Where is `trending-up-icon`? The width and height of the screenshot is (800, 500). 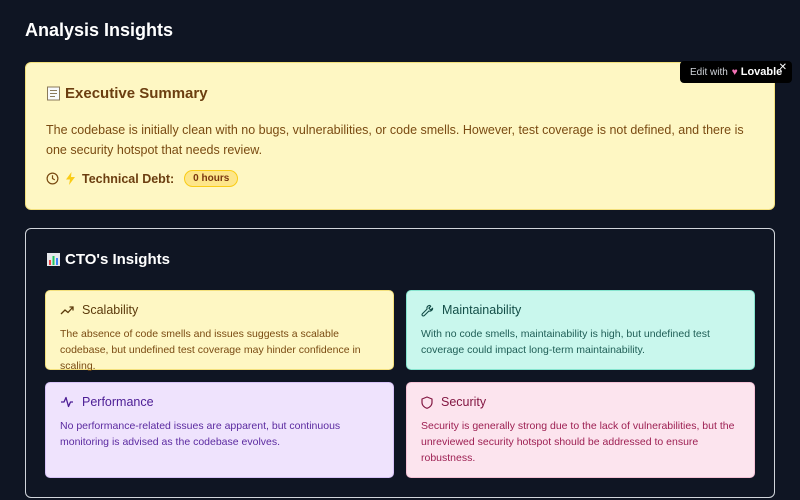 trending-up-icon is located at coordinates (67, 310).